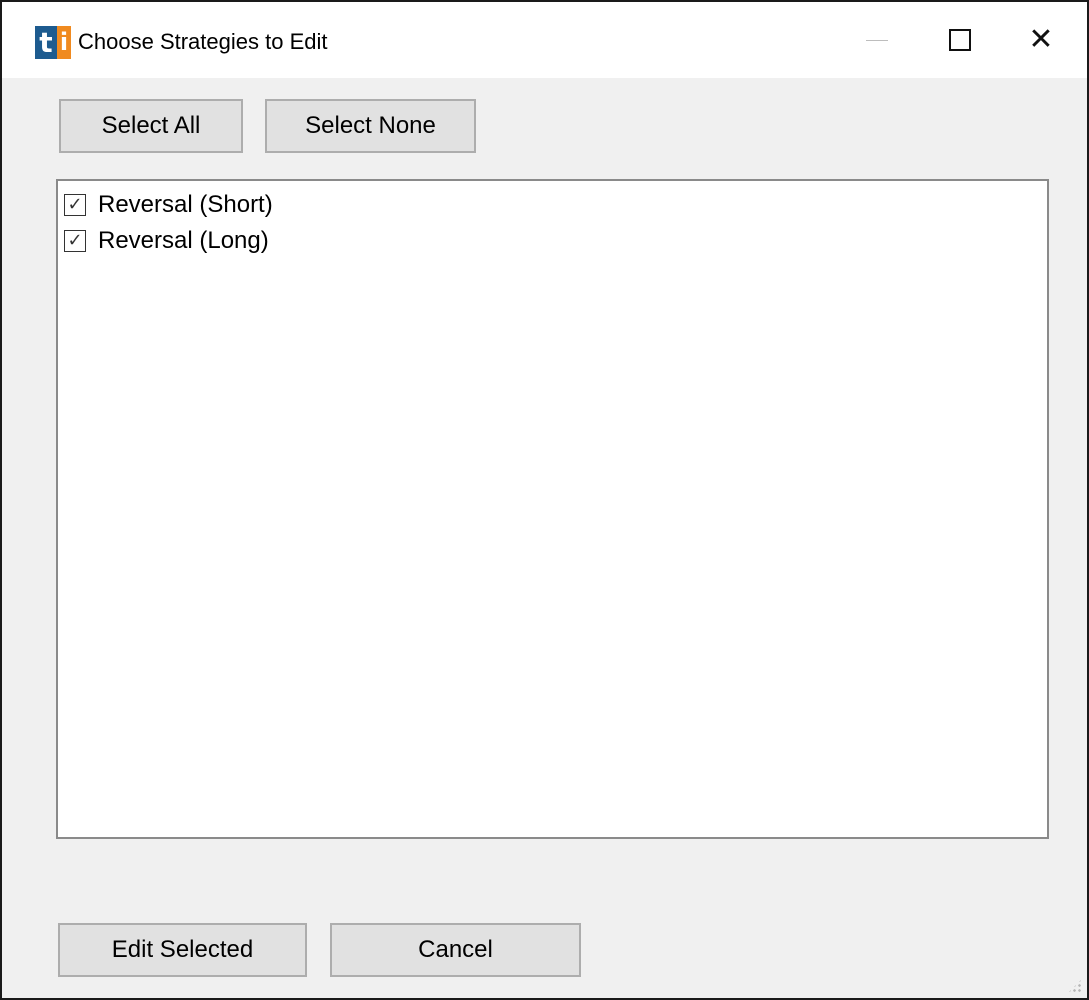  Describe the element at coordinates (544, 40) in the screenshot. I see `title-bar: t i Choose Strategies to Edit ✕` at that location.